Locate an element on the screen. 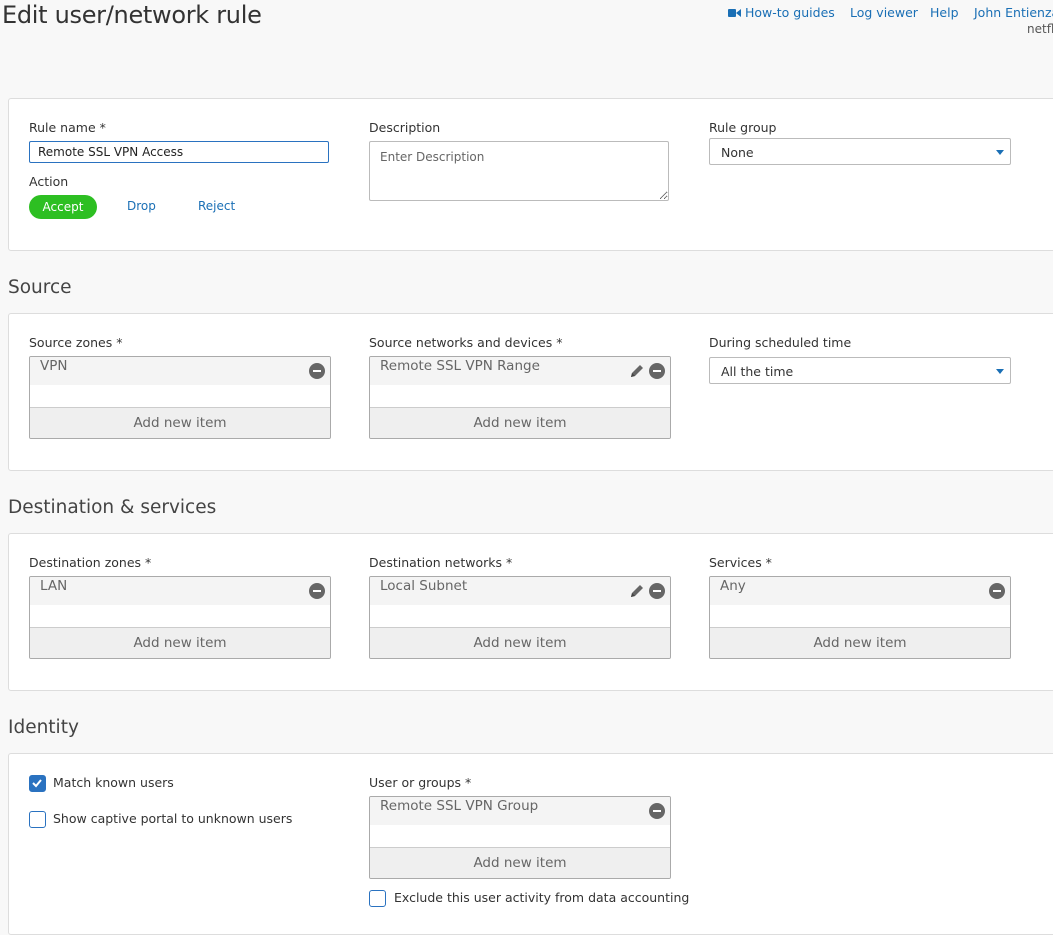 The height and width of the screenshot is (935, 1053). list-item-label: LAN is located at coordinates (54, 586).